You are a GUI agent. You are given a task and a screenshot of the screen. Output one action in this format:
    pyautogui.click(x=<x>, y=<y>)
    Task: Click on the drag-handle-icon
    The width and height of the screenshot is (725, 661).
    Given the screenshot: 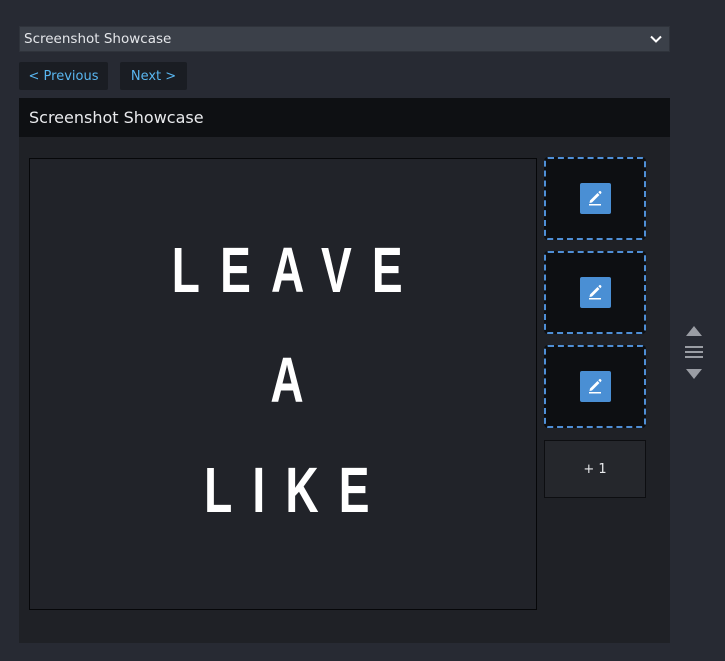 What is the action you would take?
    pyautogui.click(x=694, y=352)
    